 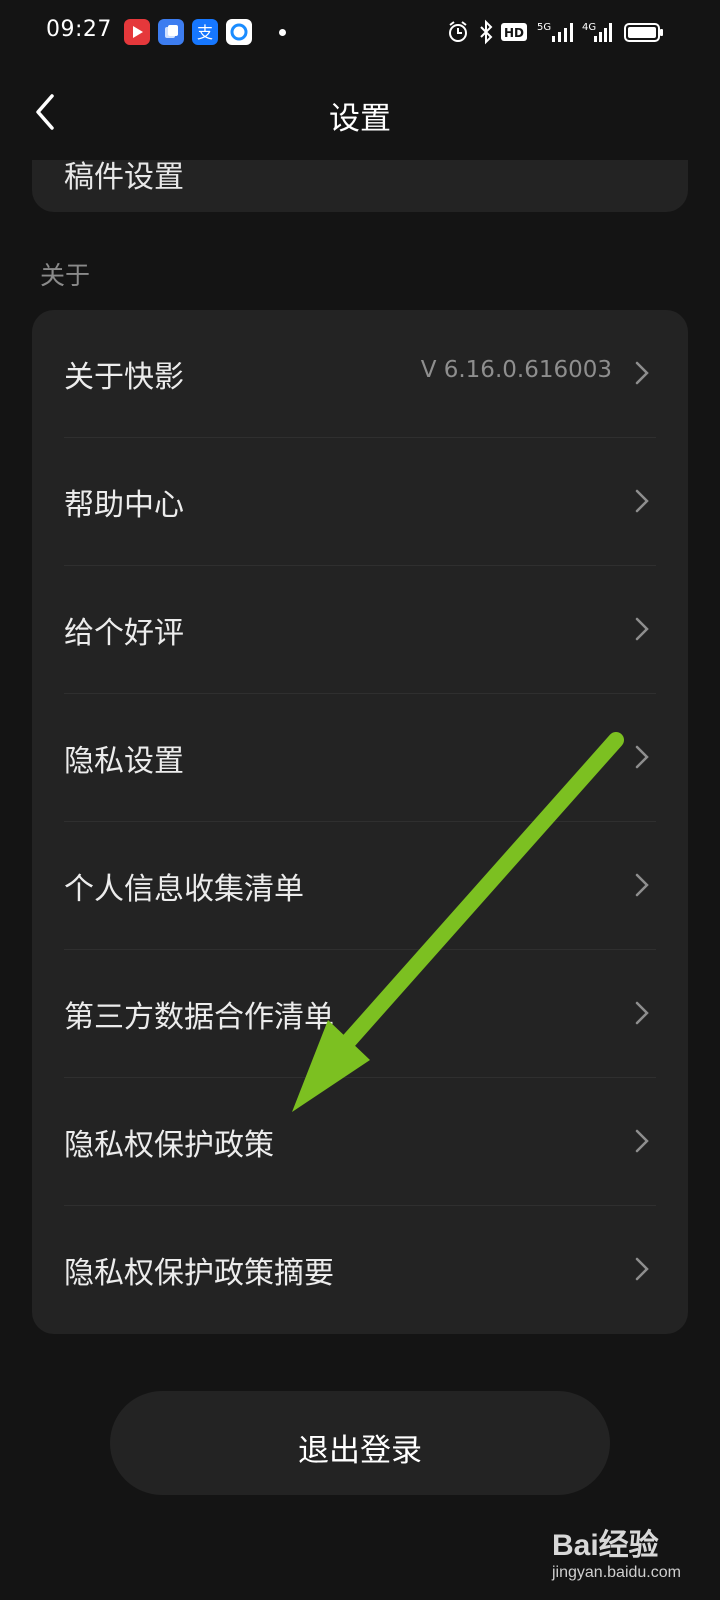 I want to click on svg-text: 支, so click(x=205, y=32).